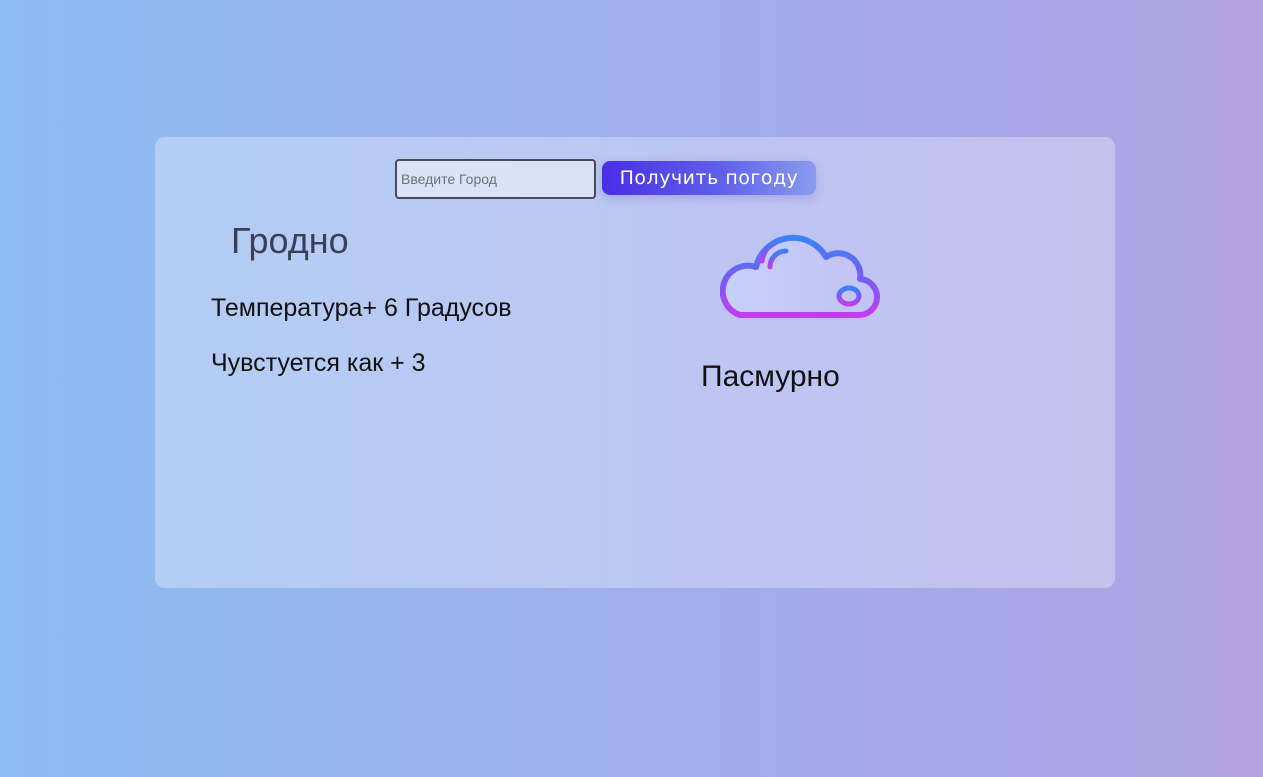 The height and width of the screenshot is (777, 1263). Describe the element at coordinates (290, 240) in the screenshot. I see `city-name: Гродно` at that location.